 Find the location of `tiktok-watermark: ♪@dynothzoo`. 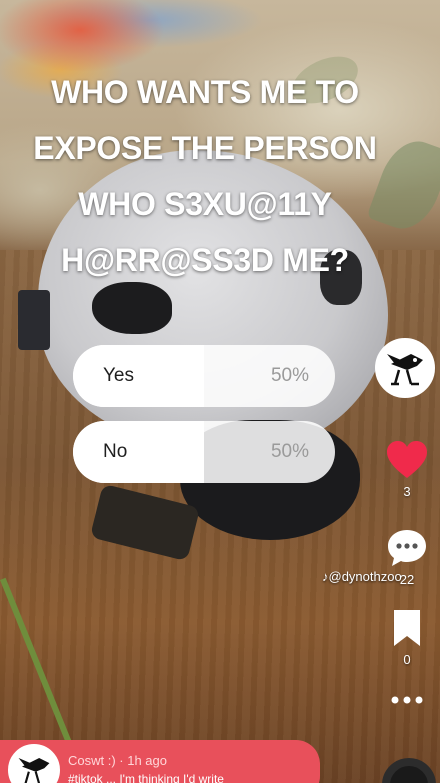

tiktok-watermark: ♪@dynothzoo is located at coordinates (362, 576).